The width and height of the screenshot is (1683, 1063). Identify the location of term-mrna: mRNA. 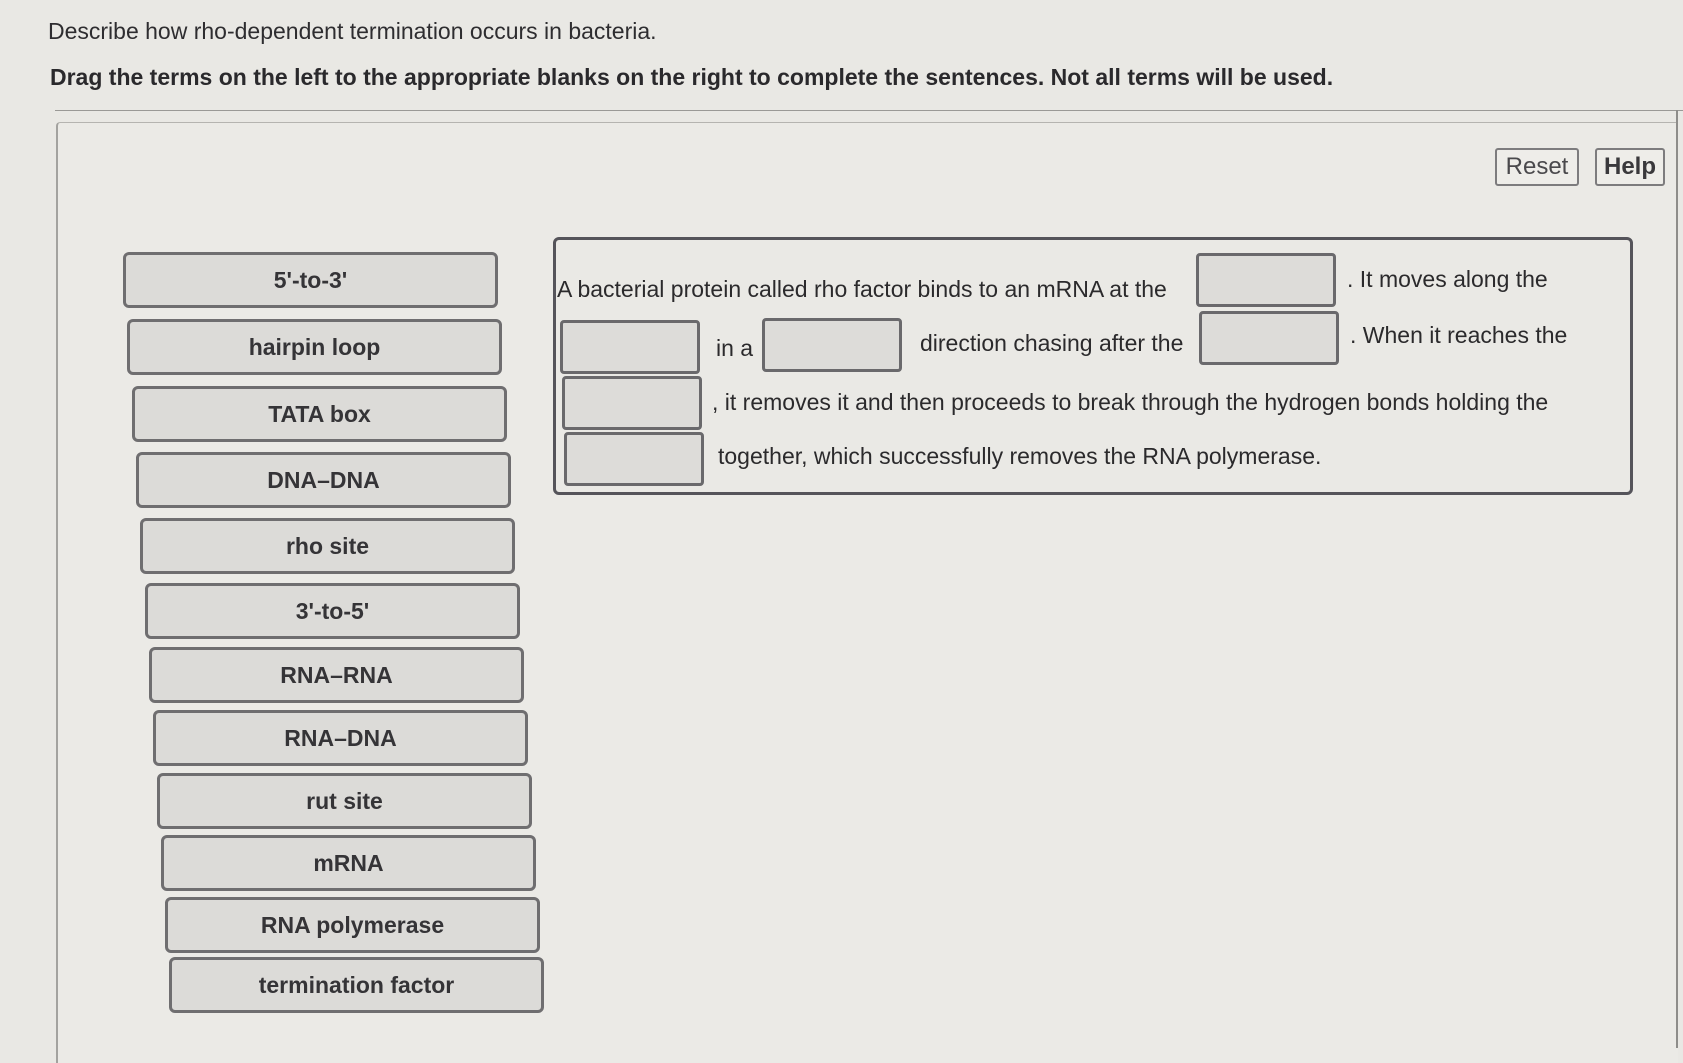
(348, 863).